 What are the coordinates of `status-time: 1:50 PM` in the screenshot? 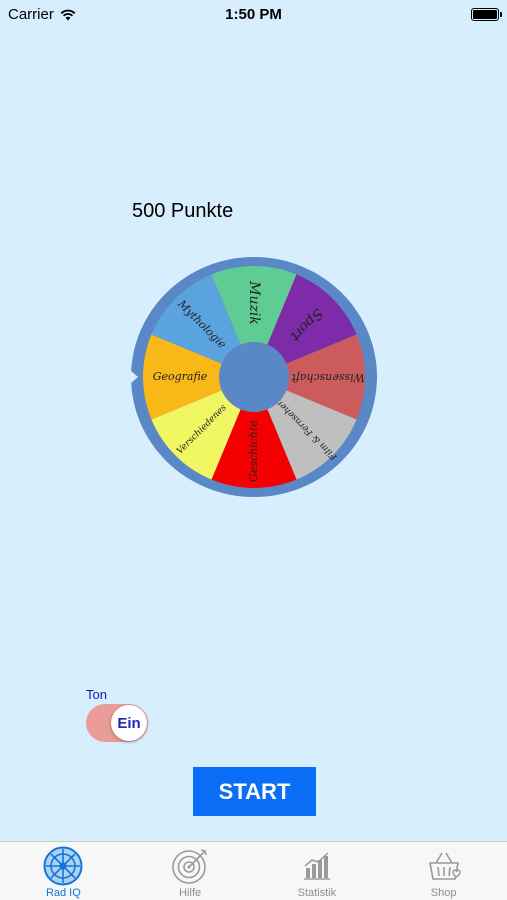 It's located at (253, 14).